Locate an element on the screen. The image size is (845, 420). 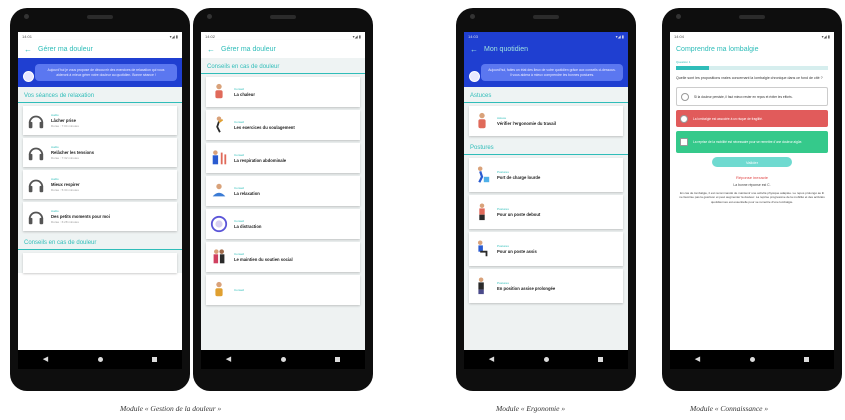
app-bar: Comprendre ma lombalgie is located at coordinates (752, 49).